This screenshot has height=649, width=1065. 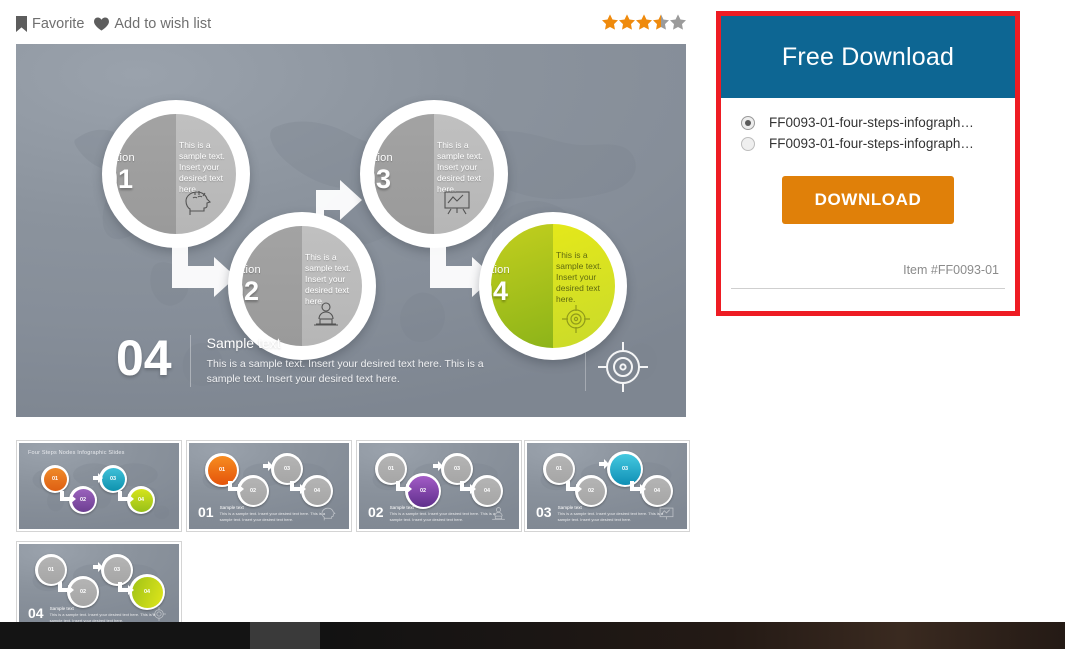 What do you see at coordinates (206, 512) in the screenshot?
I see `caption-number: 01` at bounding box center [206, 512].